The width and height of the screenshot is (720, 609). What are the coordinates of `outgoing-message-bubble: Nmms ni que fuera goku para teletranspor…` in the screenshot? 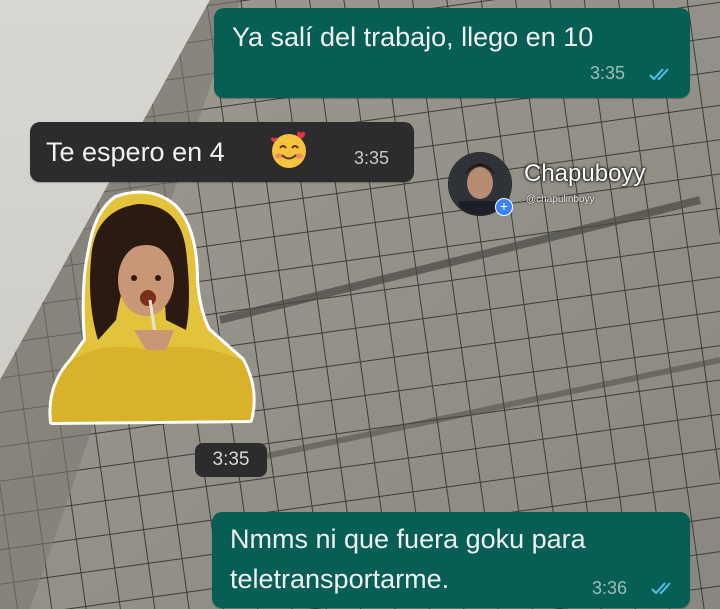 It's located at (451, 560).